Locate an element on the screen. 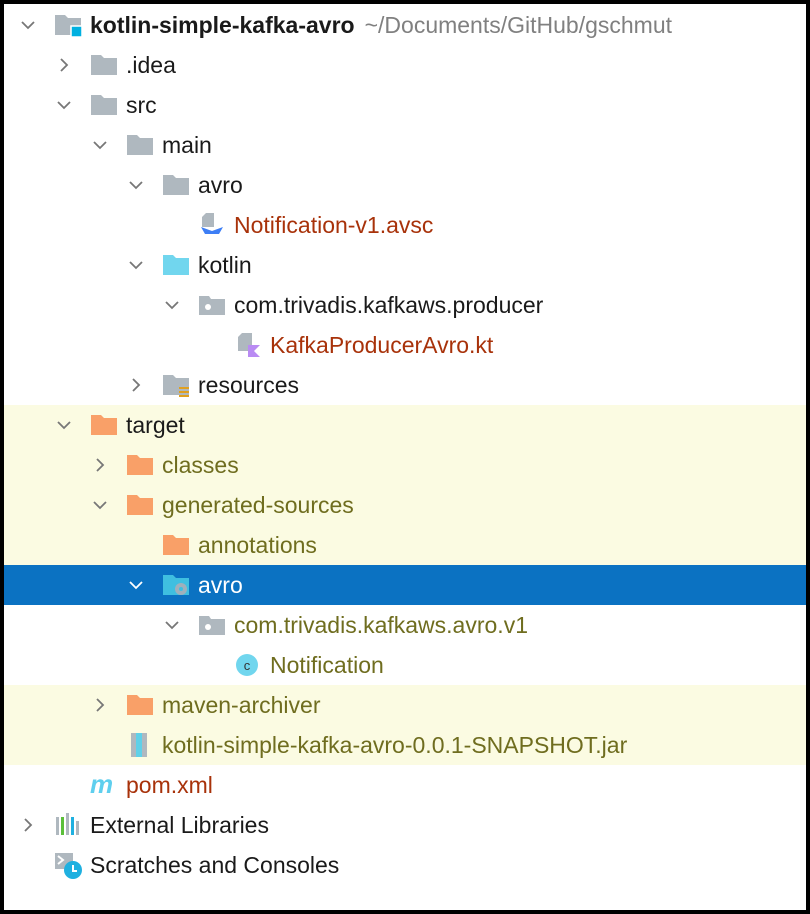  tree-item: m pom.xml is located at coordinates (405, 785).